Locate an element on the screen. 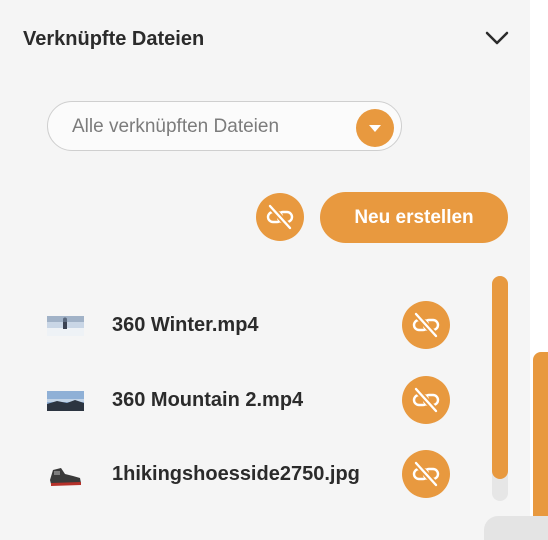 The image size is (548, 540). file-name: 360 Winter.mp4 is located at coordinates (185, 325).